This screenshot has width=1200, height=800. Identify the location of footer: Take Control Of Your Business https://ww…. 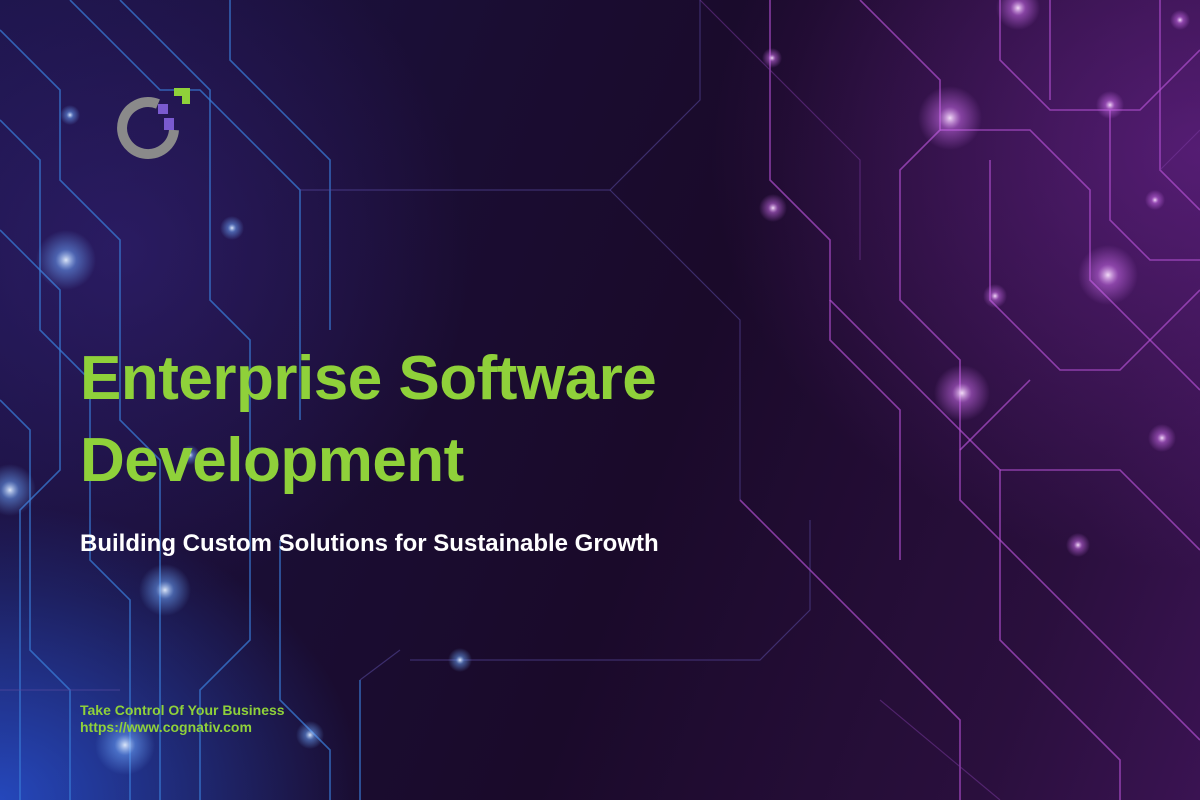
(182, 719).